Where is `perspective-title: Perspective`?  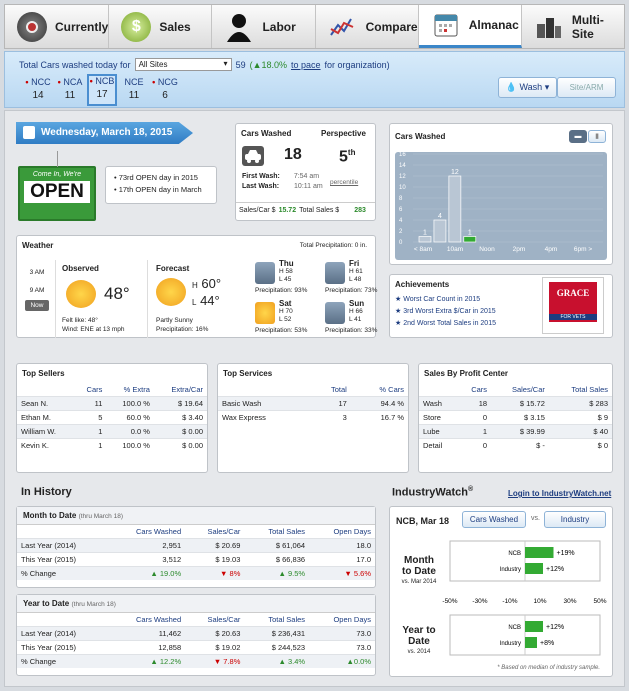
perspective-title: Perspective is located at coordinates (343, 133).